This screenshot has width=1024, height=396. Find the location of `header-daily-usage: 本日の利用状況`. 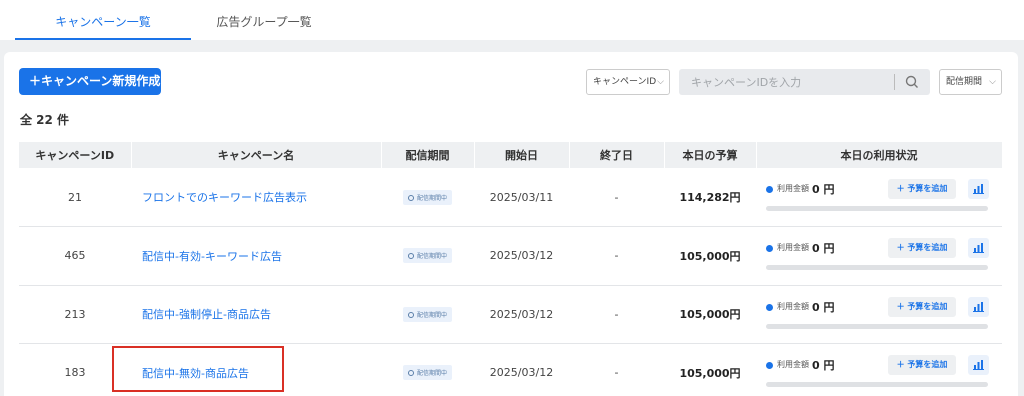

header-daily-usage: 本日の利用状況 is located at coordinates (879, 155).